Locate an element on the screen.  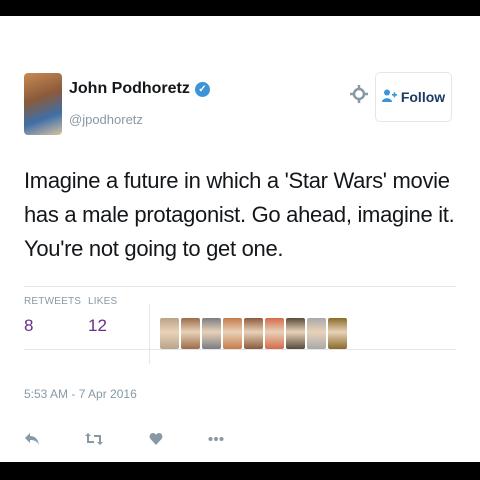
add-user-icon is located at coordinates (389, 97).